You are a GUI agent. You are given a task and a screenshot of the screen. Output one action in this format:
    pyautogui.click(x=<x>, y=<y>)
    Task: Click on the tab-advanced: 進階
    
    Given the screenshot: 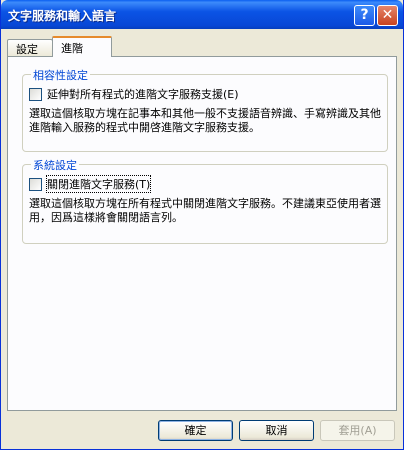 What is the action you would take?
    pyautogui.click(x=82, y=46)
    